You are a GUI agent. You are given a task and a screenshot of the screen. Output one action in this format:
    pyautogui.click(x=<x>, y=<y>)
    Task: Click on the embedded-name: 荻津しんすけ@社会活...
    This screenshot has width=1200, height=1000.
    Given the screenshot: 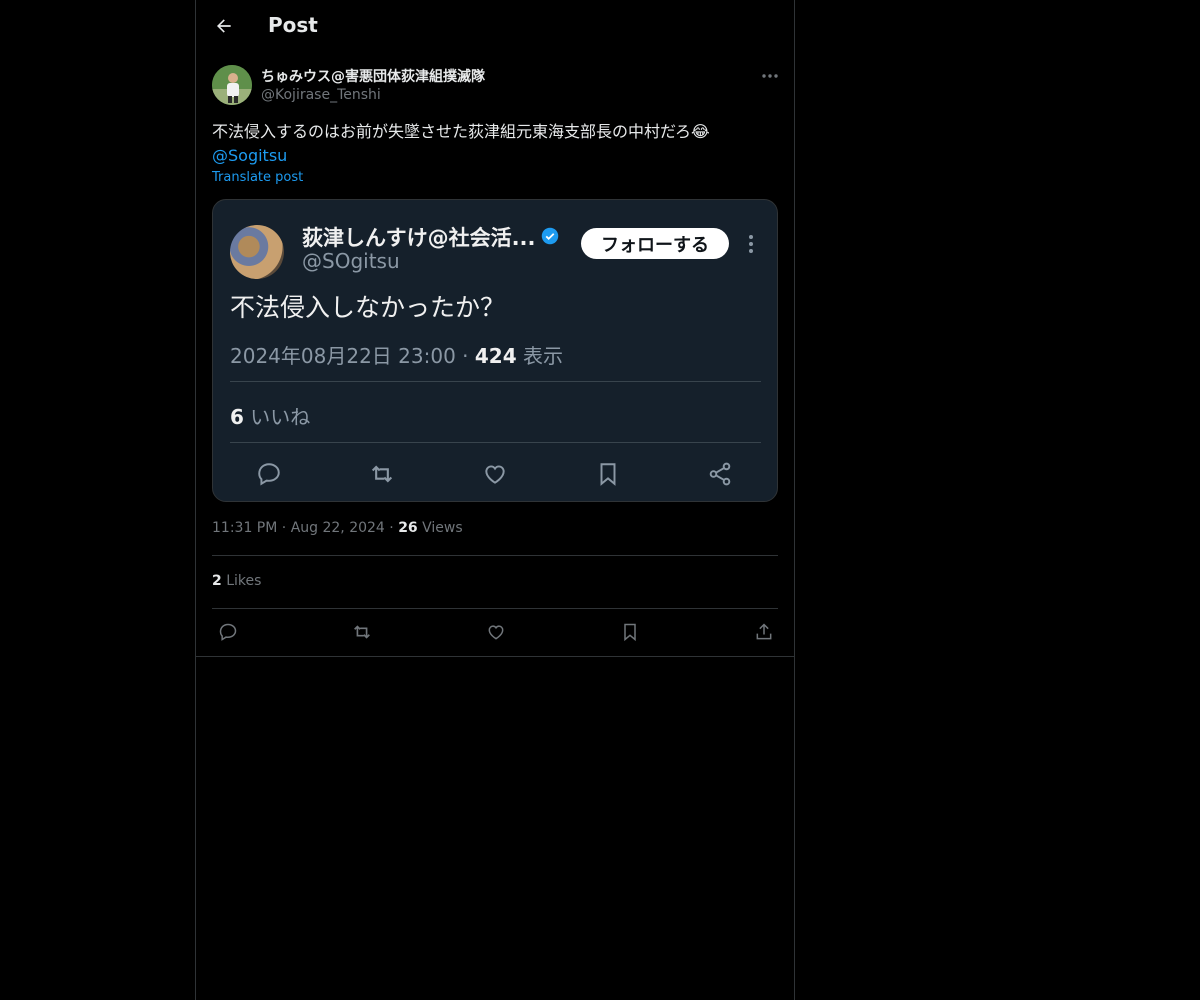 What is the action you would take?
    pyautogui.click(x=419, y=238)
    